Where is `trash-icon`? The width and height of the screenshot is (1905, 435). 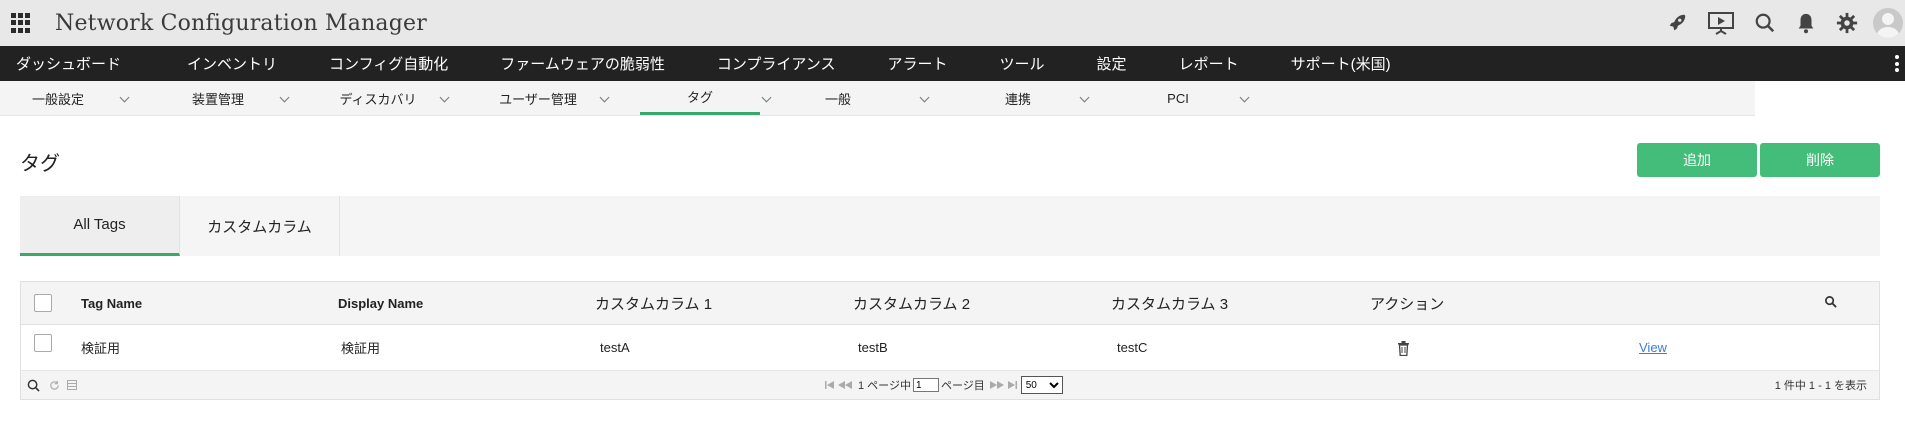
trash-icon is located at coordinates (1403, 350).